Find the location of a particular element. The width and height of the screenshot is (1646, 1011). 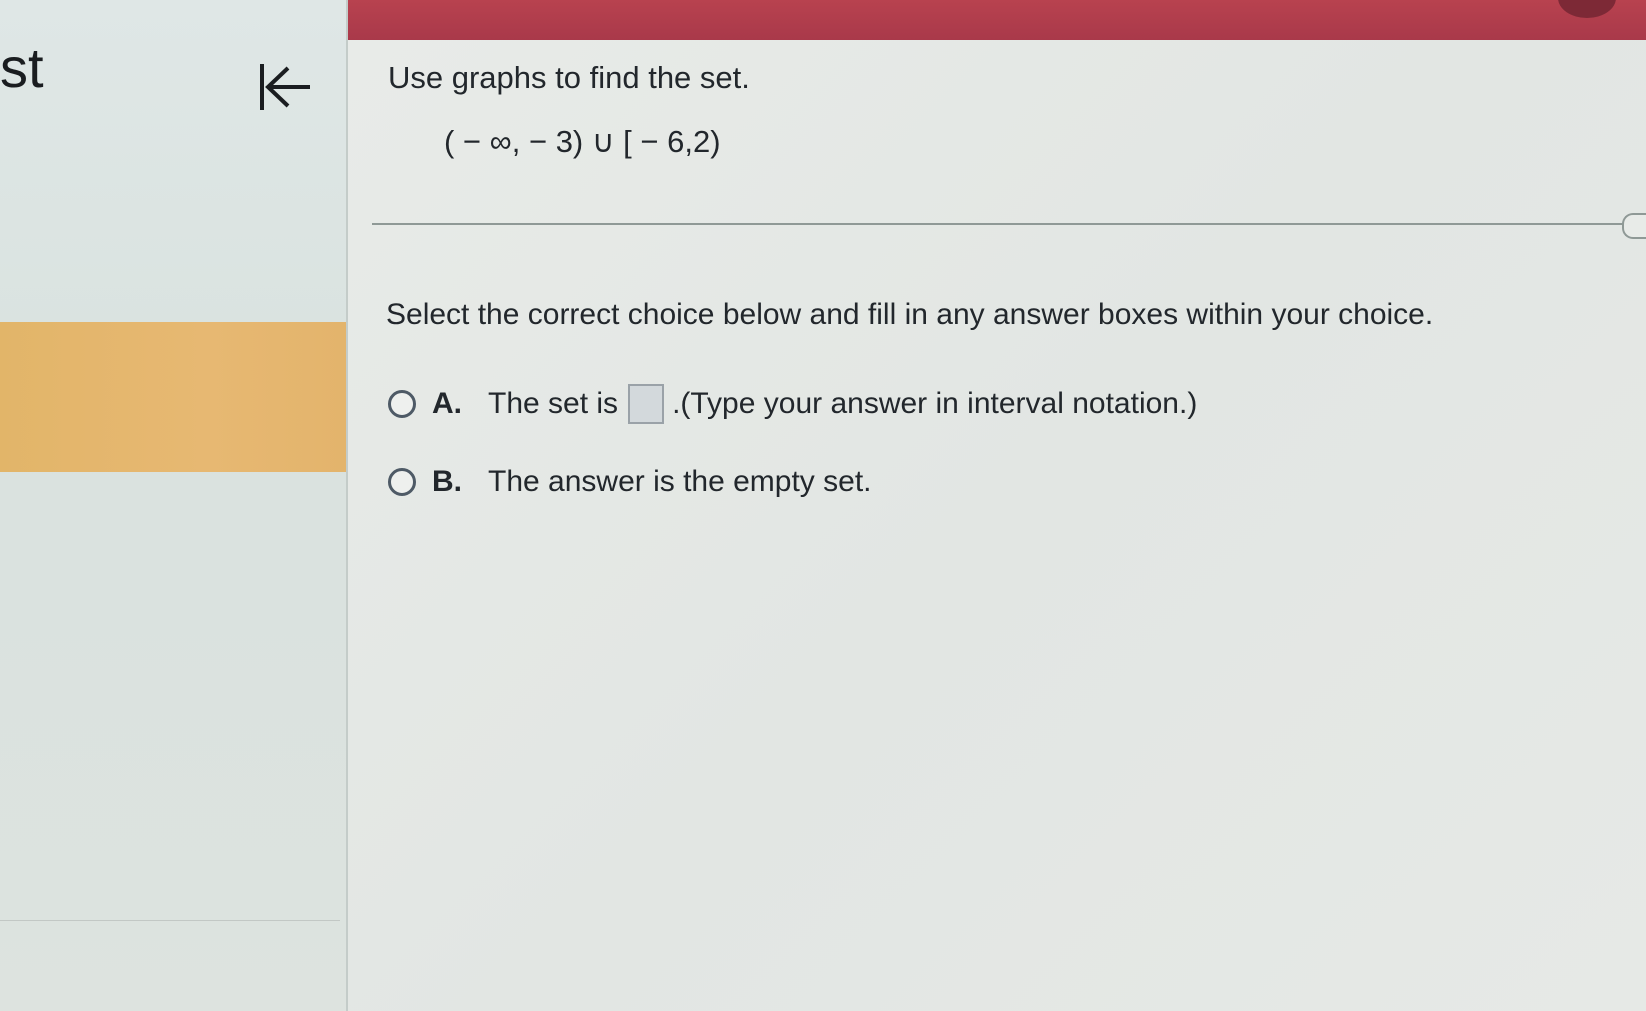

collapse-left-icon is located at coordinates (285, 87).